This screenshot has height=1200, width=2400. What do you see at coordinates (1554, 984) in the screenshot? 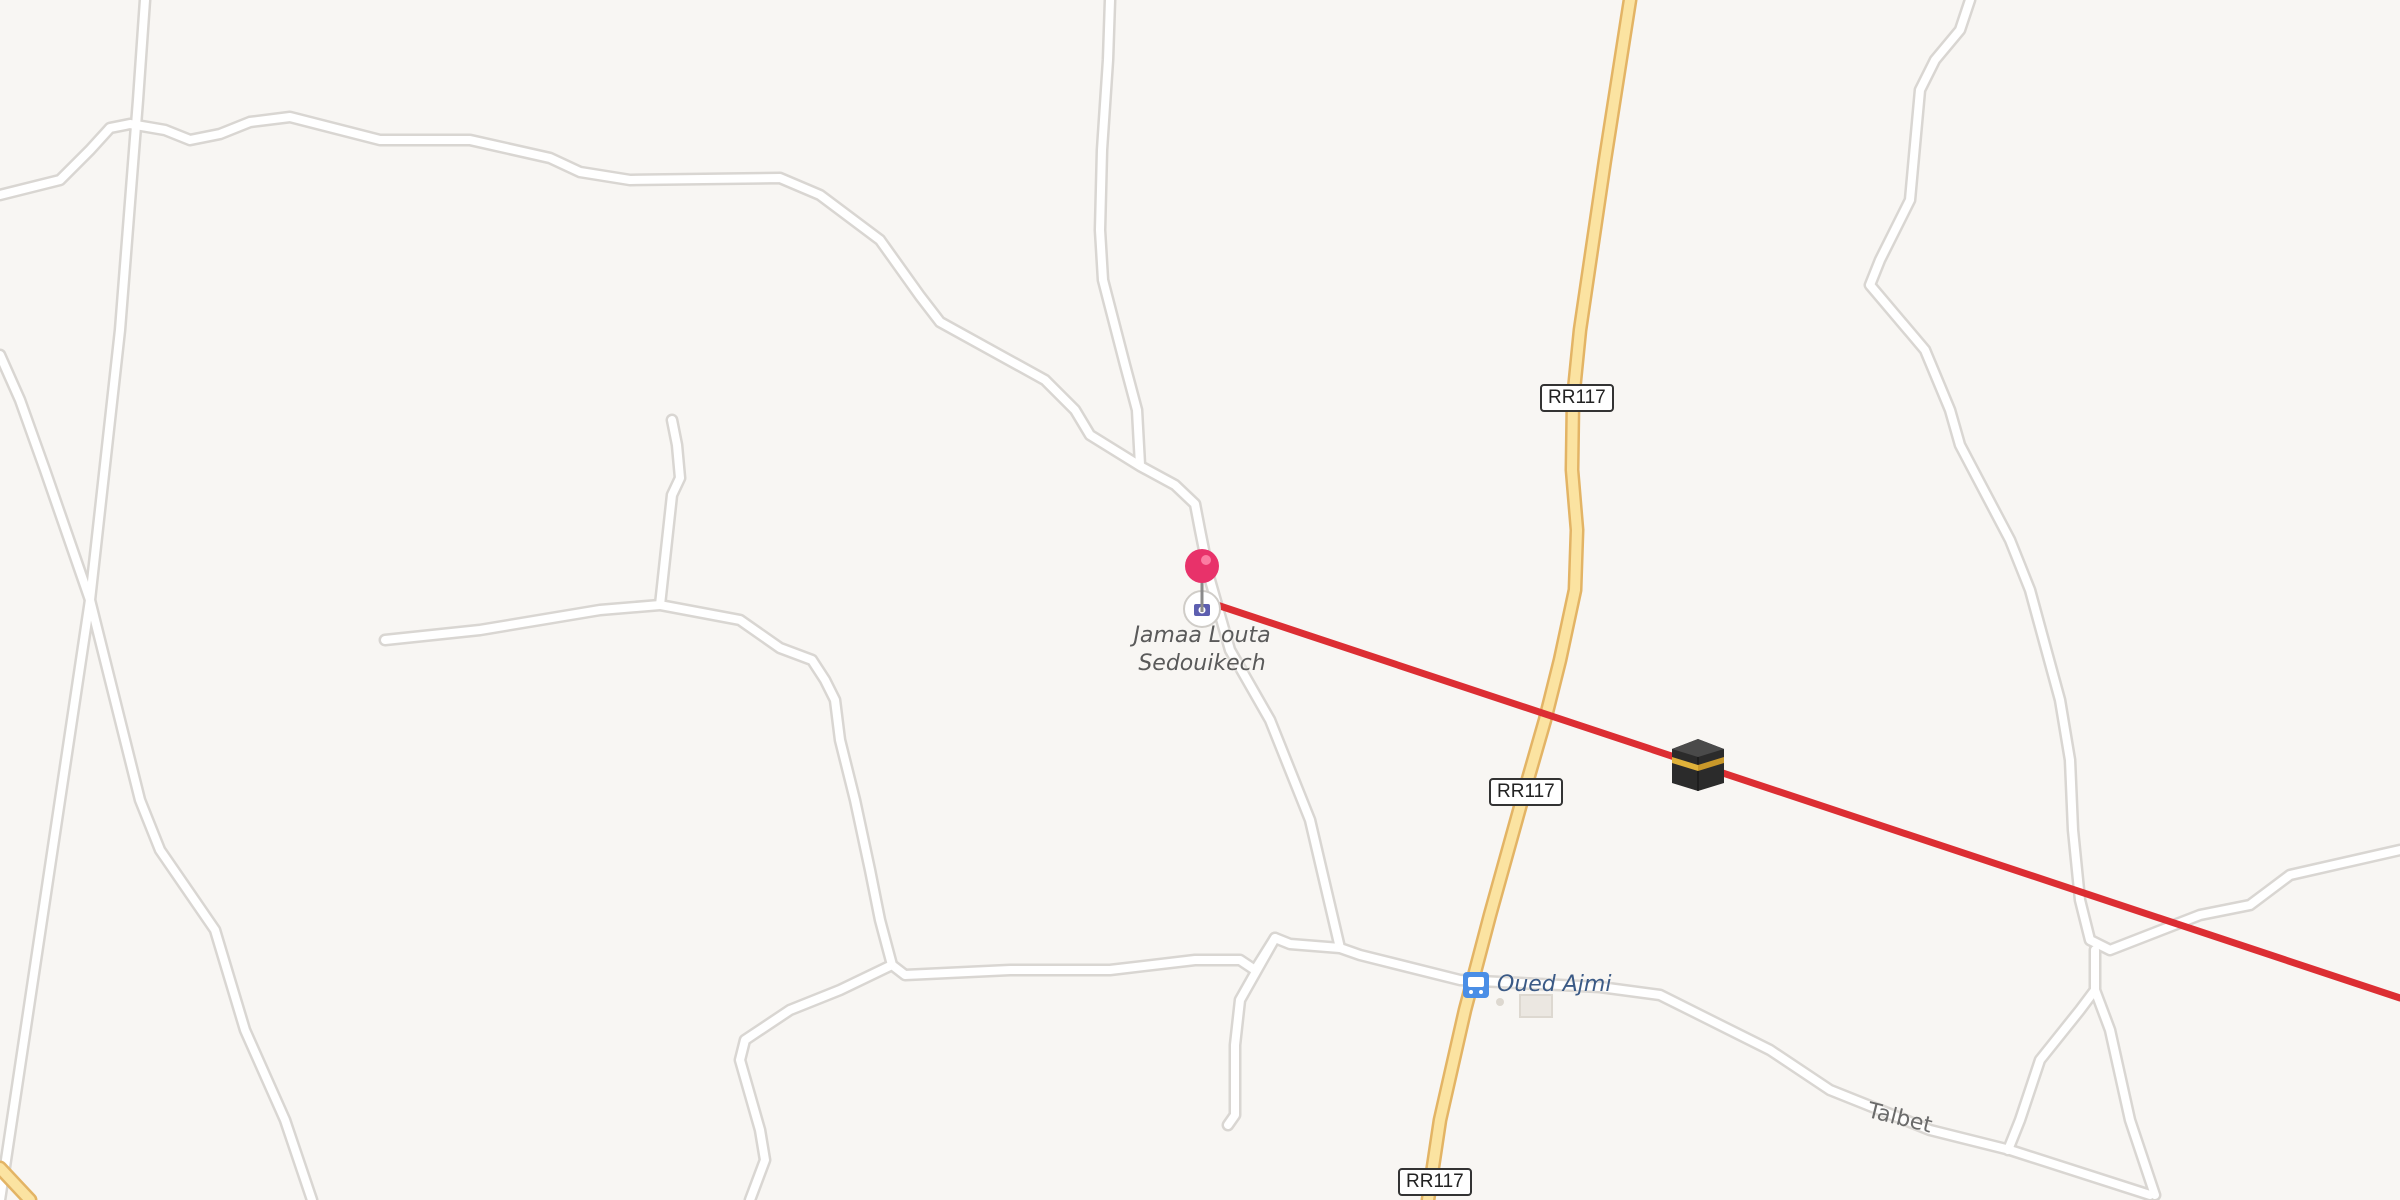
I see `bus-stop-label: Oued Ajmi` at bounding box center [1554, 984].